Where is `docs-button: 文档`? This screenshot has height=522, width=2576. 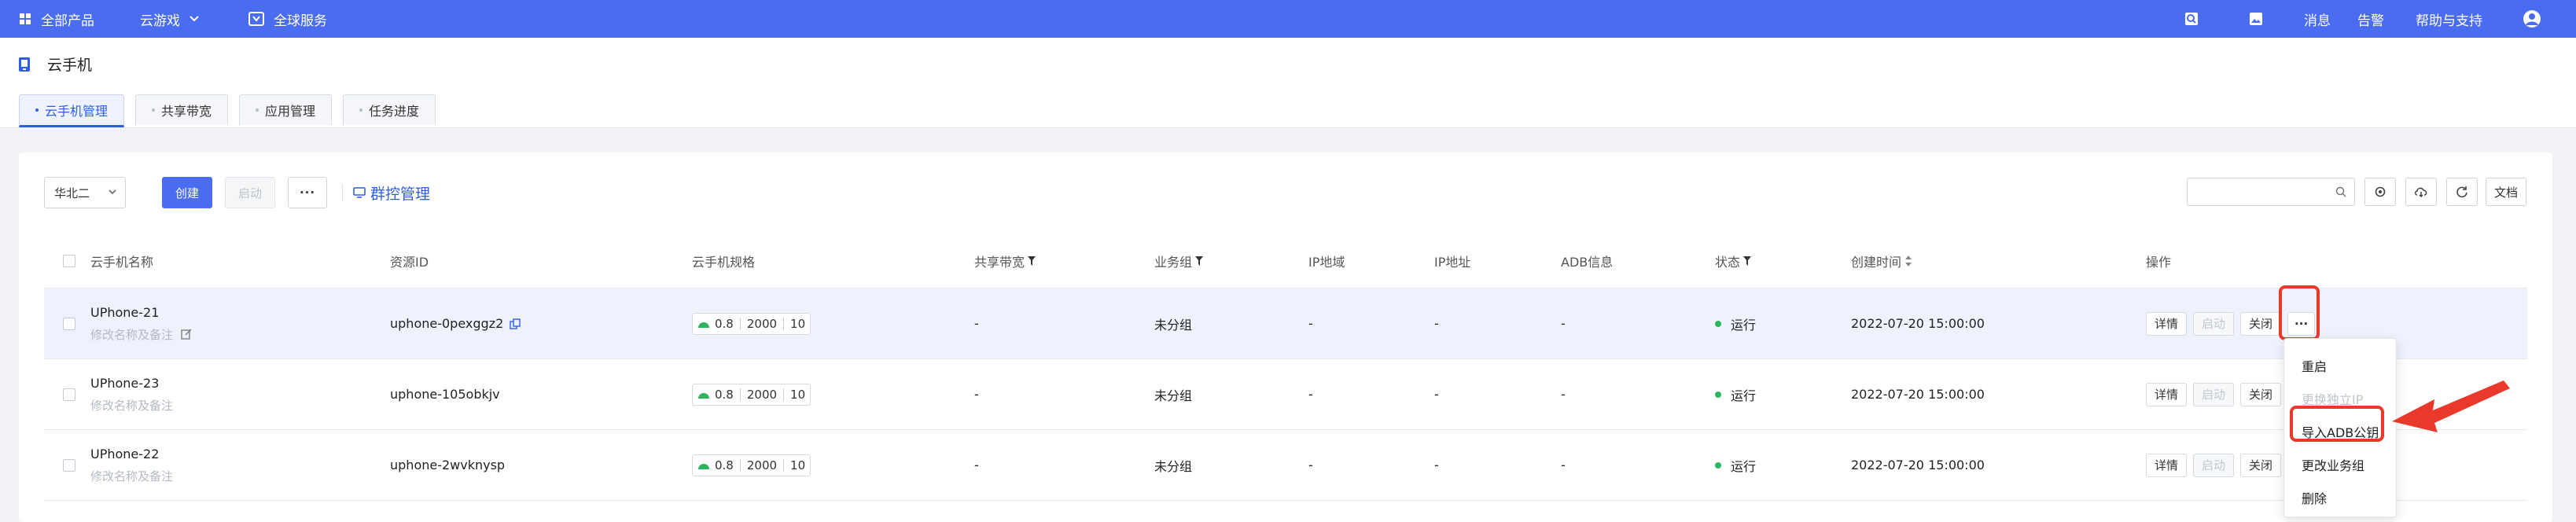 docs-button: 文档 is located at coordinates (2506, 192).